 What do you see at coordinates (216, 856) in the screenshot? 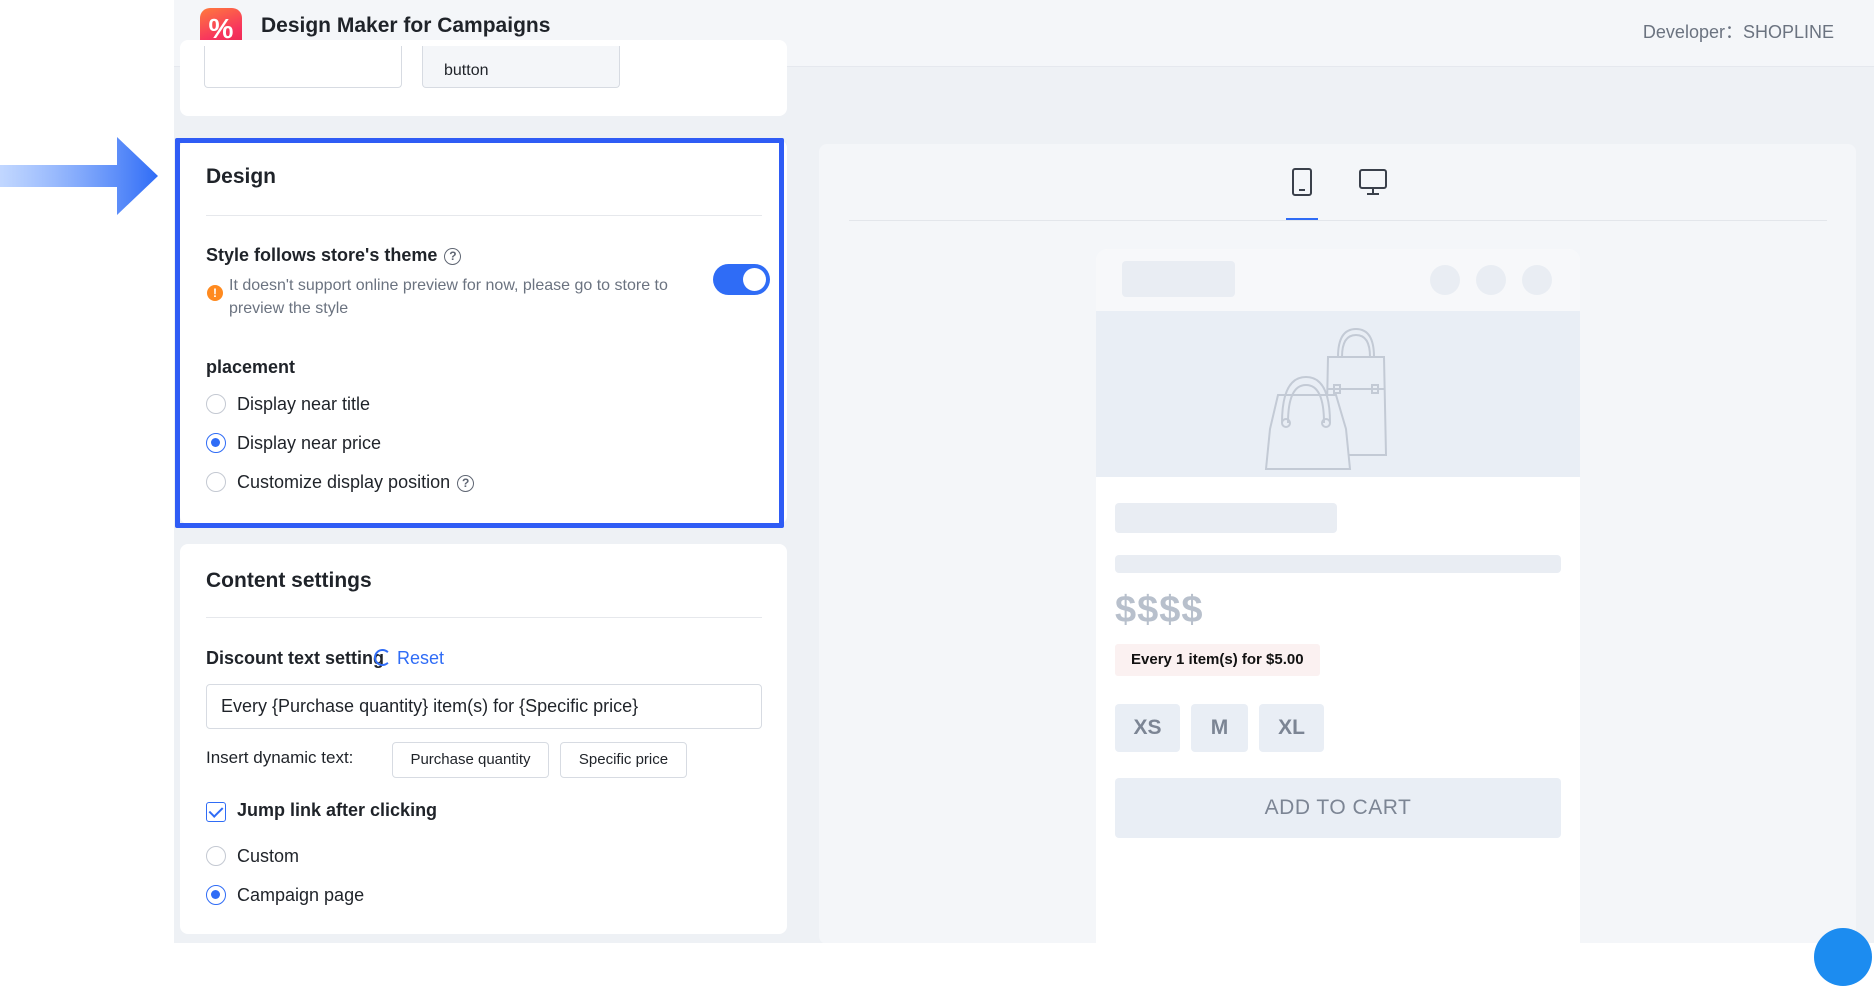
I see `radio-button` at bounding box center [216, 856].